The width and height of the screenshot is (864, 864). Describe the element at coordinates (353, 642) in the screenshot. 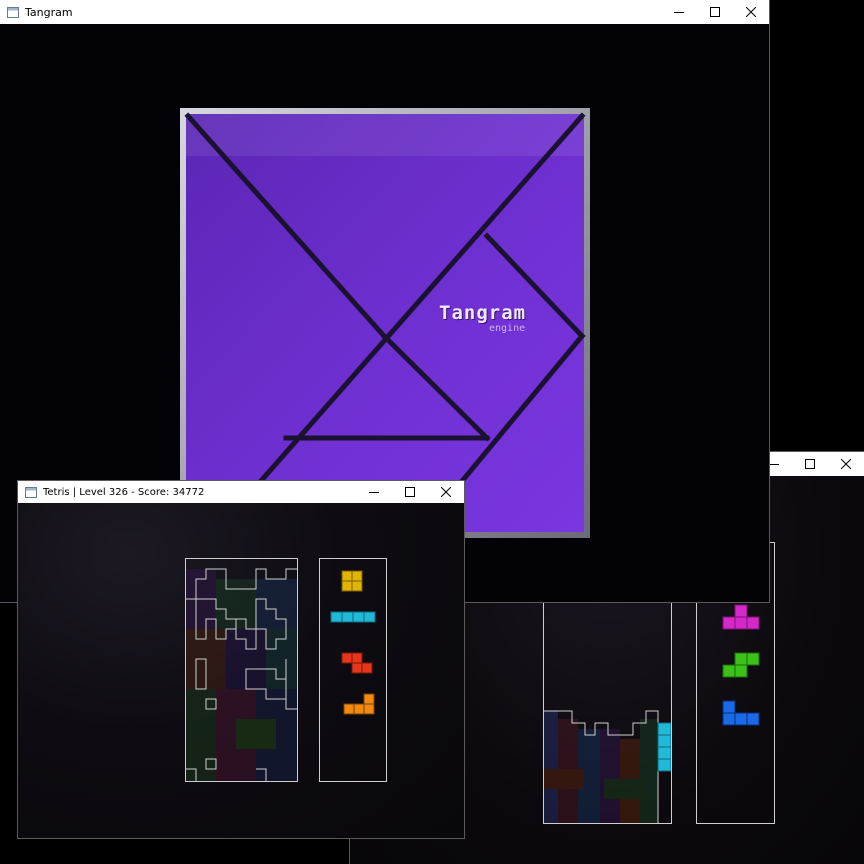

I see `tetris-next-pieces` at that location.